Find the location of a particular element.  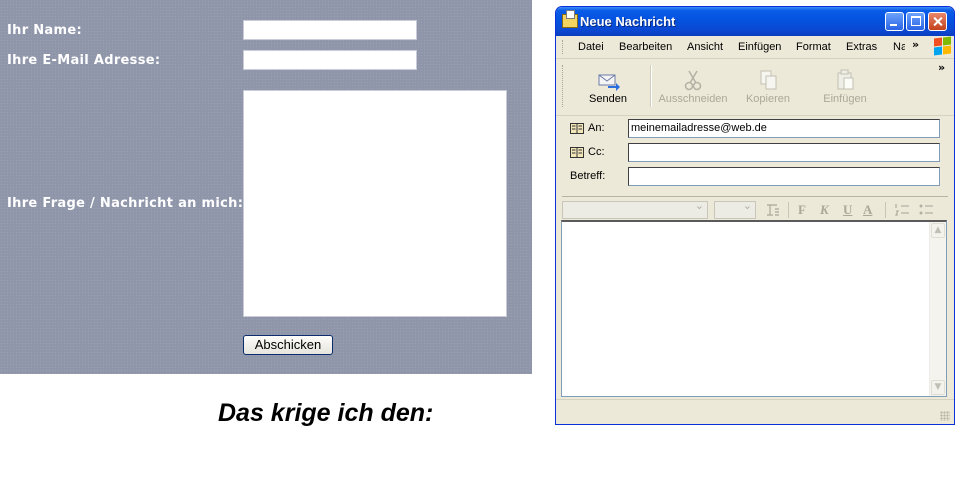

subject-field is located at coordinates (784, 176).